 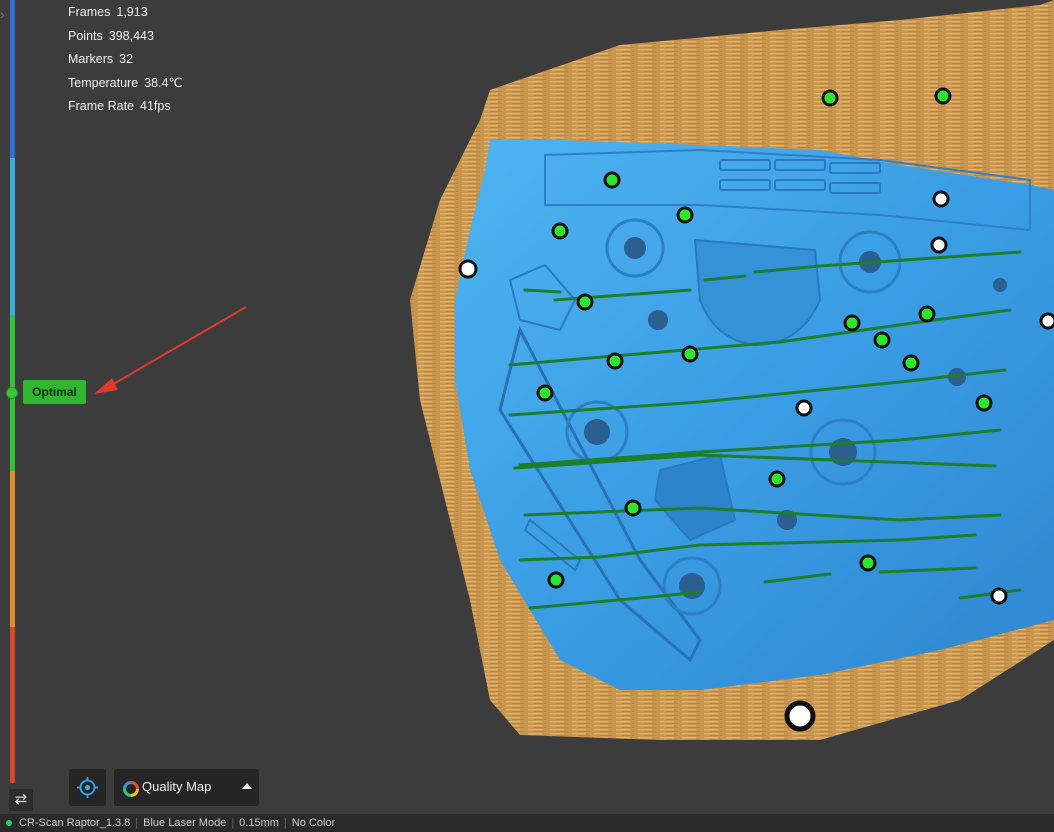 I want to click on stat-markers: Markers 32, so click(x=125, y=62).